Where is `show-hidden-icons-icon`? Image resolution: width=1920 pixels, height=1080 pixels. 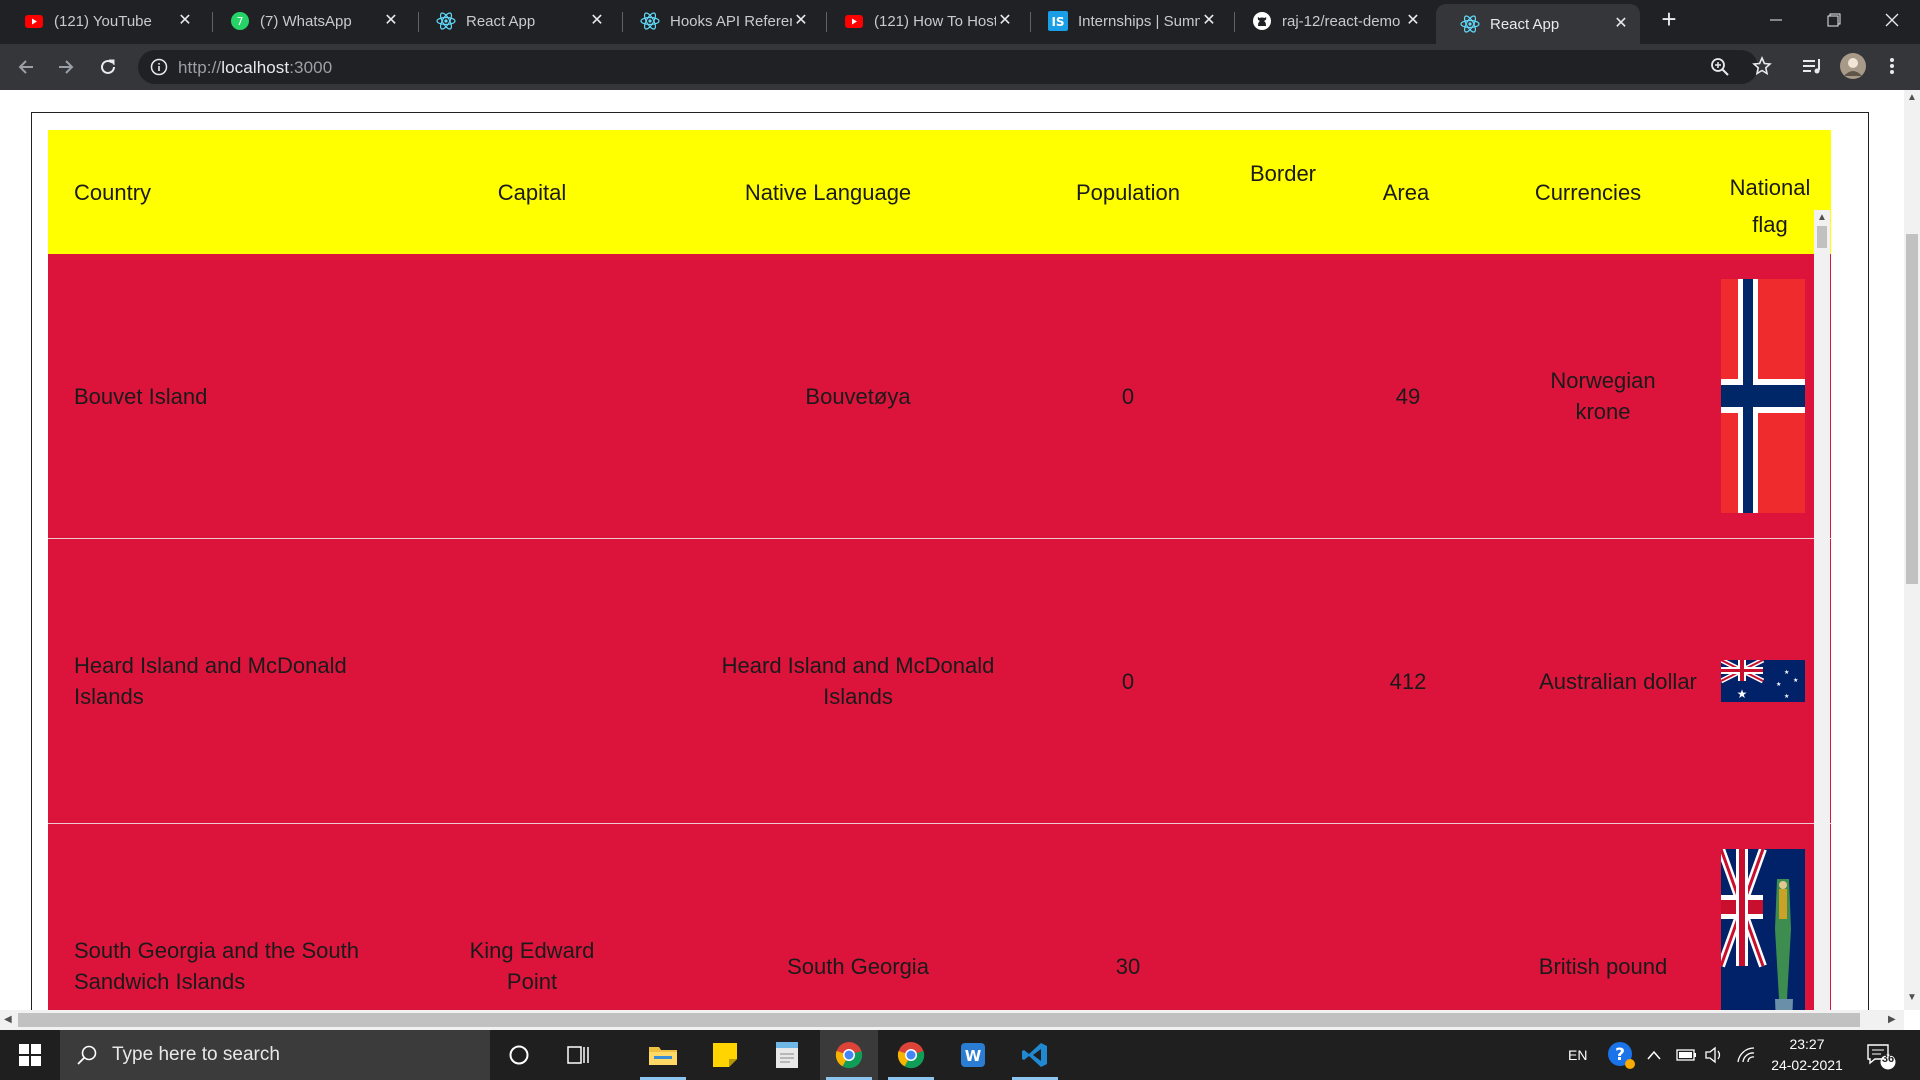
show-hidden-icons-icon is located at coordinates (1654, 1055).